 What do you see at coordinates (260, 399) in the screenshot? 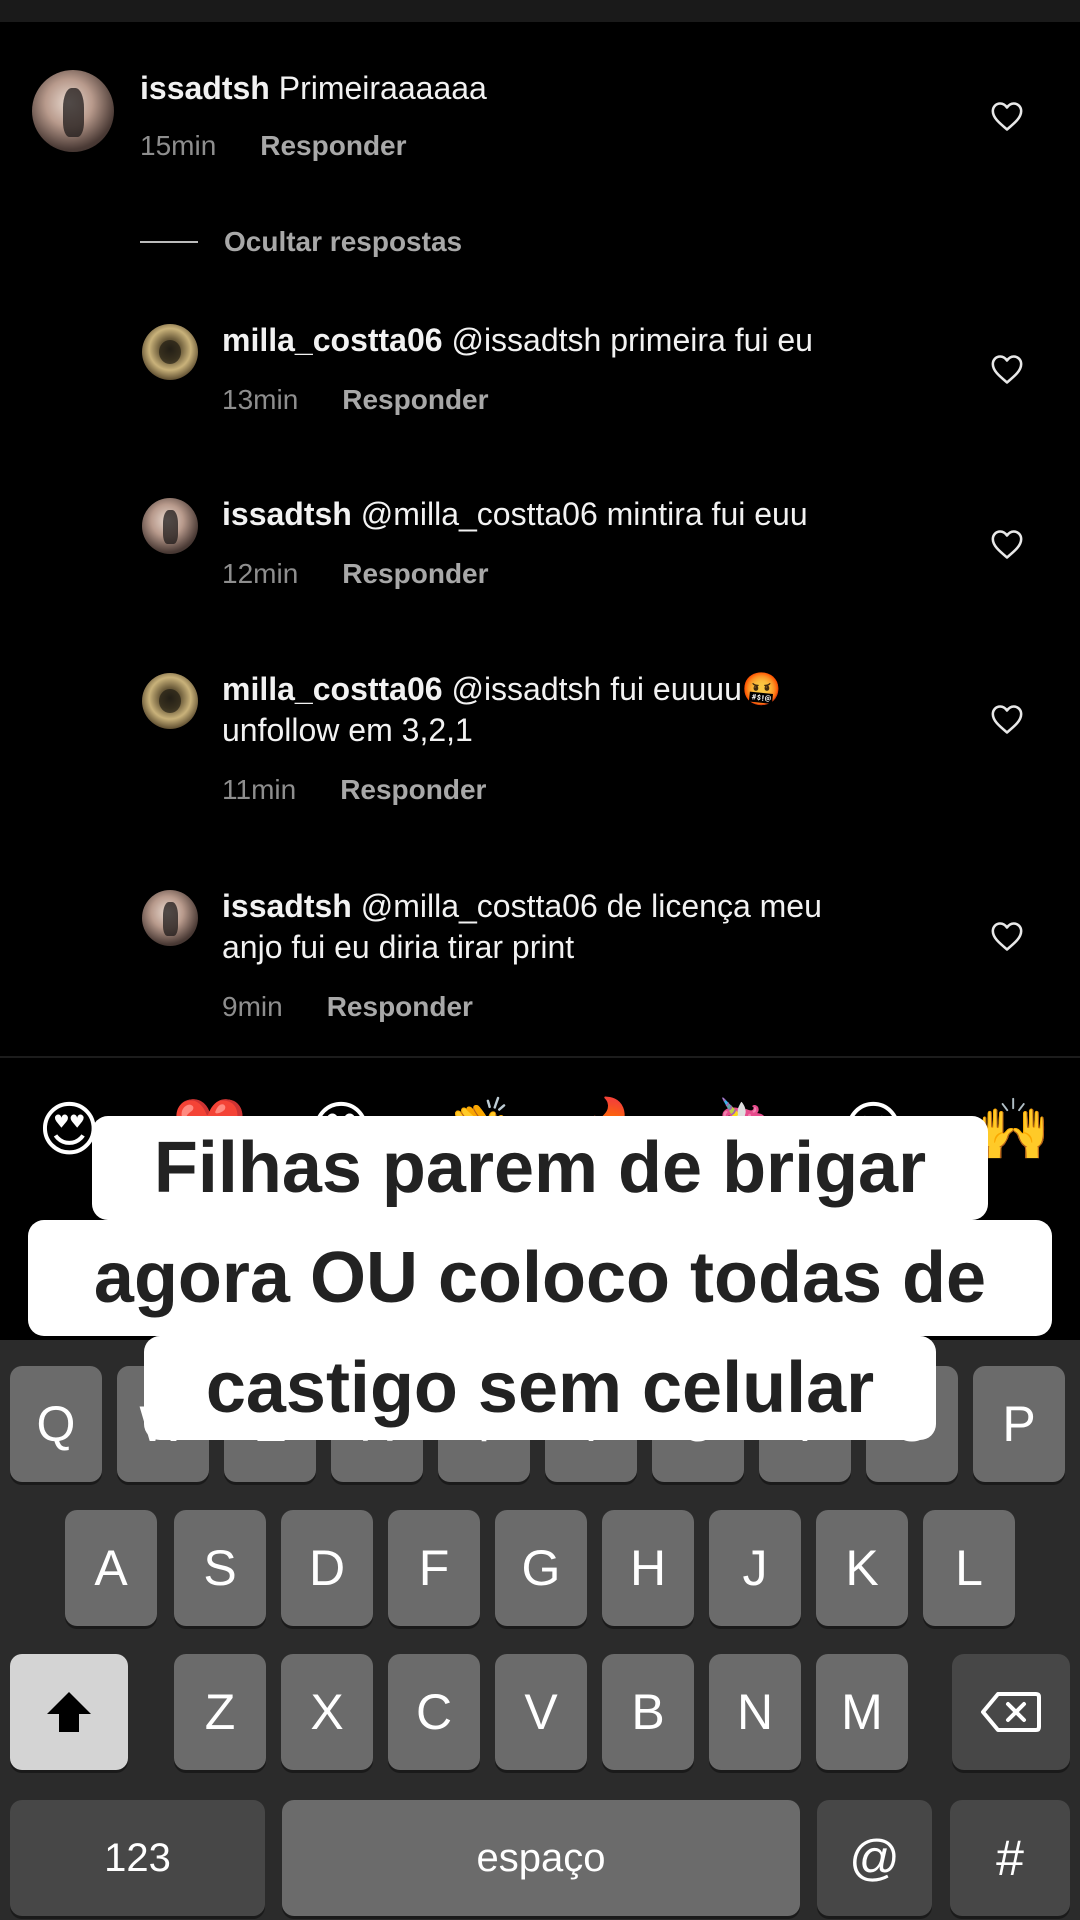
I see `comment-time: 13min` at bounding box center [260, 399].